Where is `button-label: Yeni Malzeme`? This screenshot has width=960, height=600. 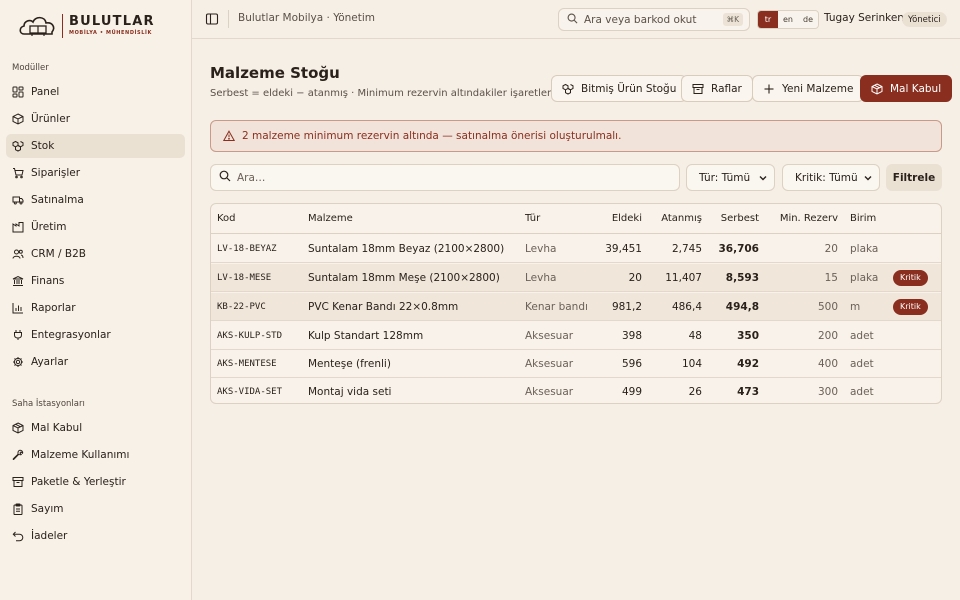
button-label: Yeni Malzeme is located at coordinates (818, 88).